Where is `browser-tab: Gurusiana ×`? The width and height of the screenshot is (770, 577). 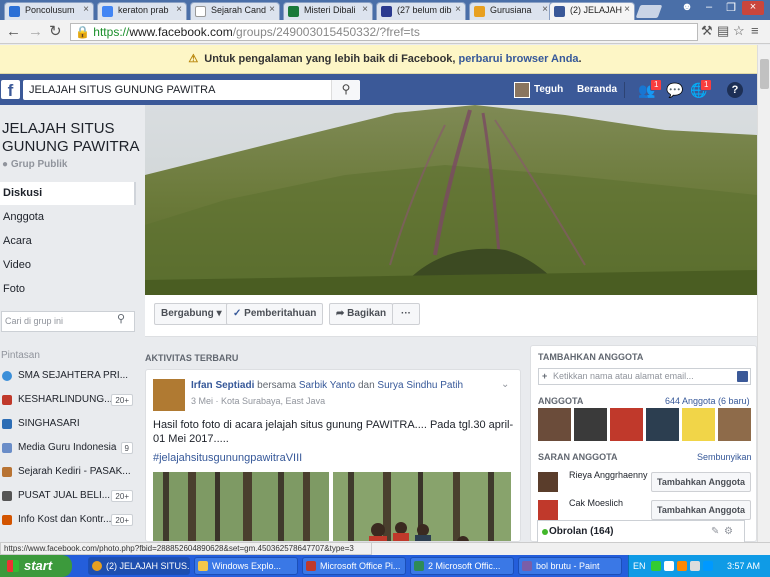
browser-tab: Gurusiana × is located at coordinates (511, 11).